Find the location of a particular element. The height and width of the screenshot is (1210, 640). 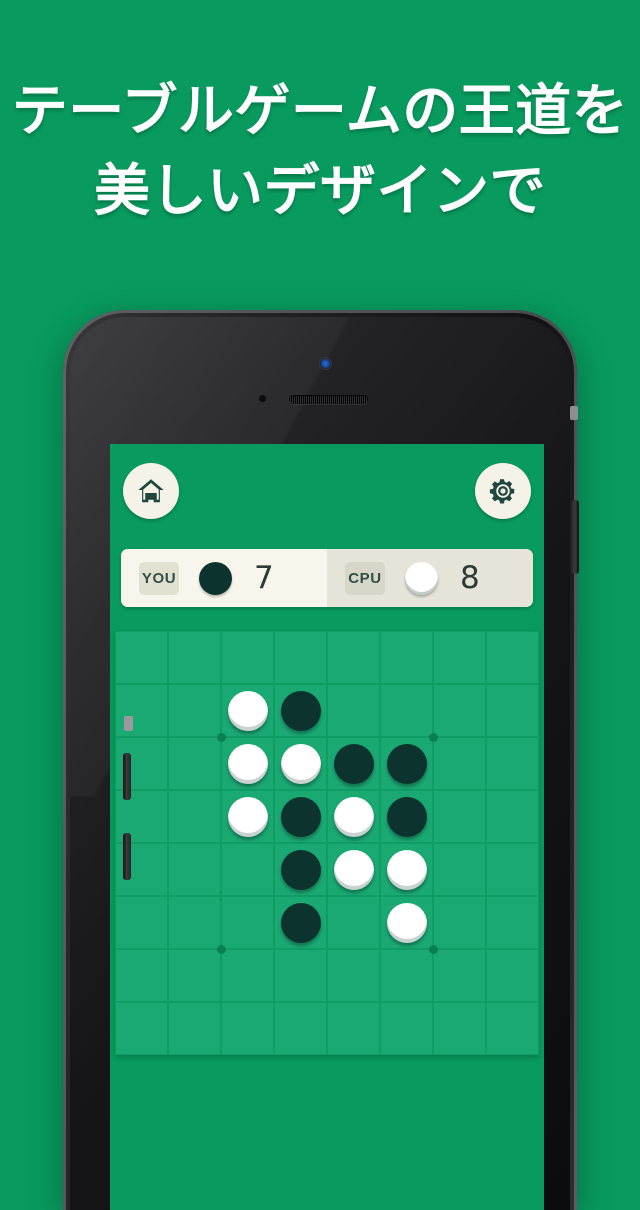

promo-headline: テーブルゲームの王道を 美しいデザインで is located at coordinates (320, 151).